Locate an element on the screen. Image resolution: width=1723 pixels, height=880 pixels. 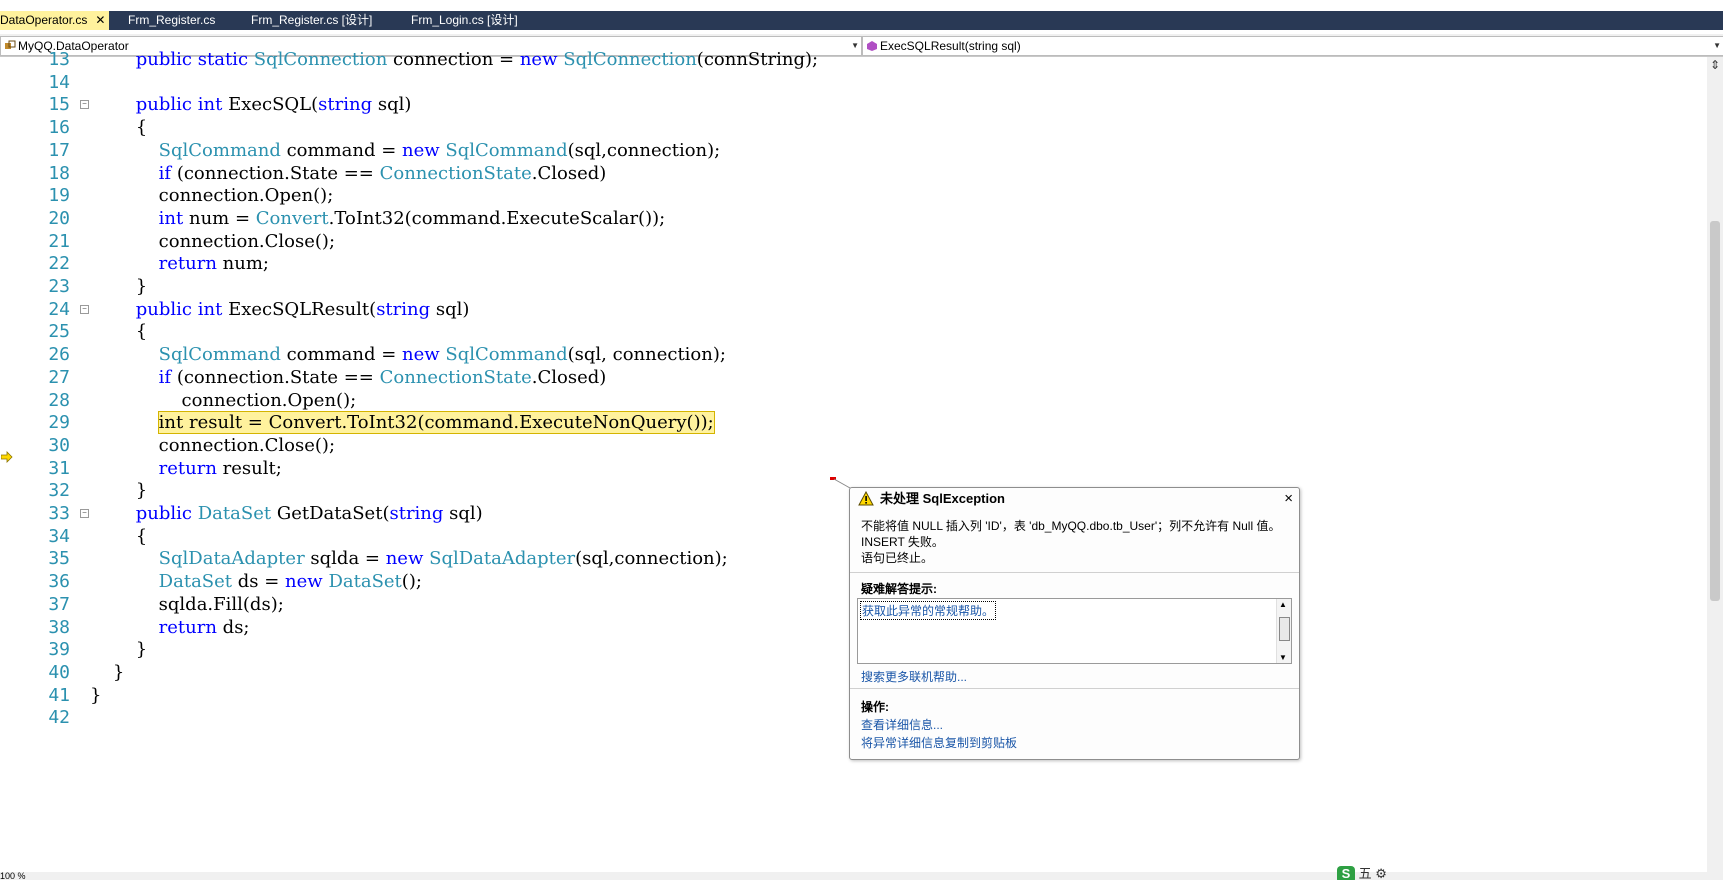
line-number: 22 is located at coordinates (59, 264).